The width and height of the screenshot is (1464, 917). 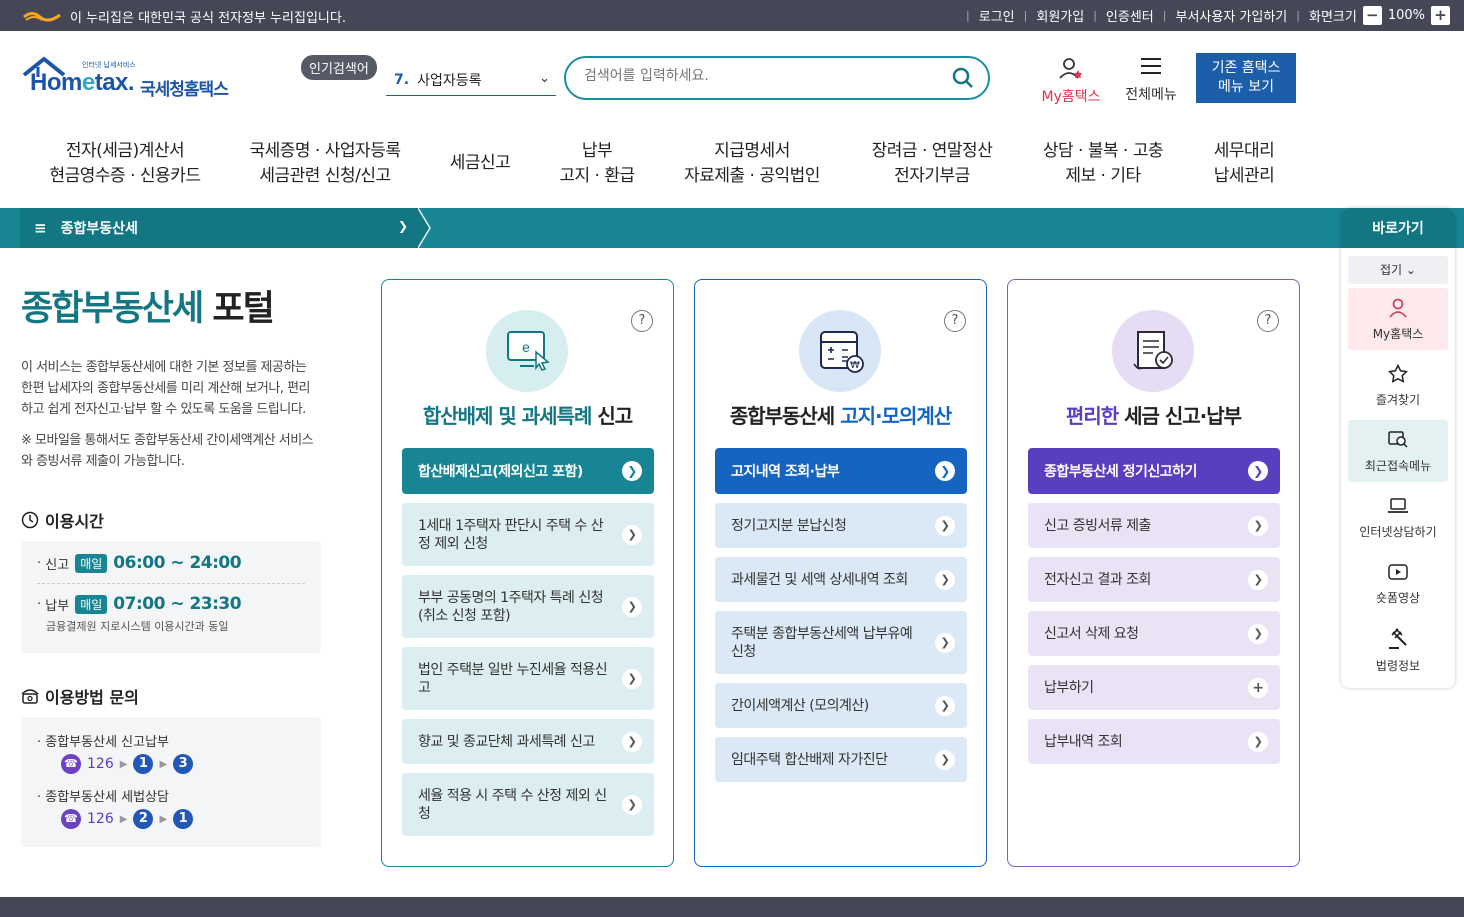 I want to click on gnb-item-tax-report: 세금신고, so click(x=480, y=163).